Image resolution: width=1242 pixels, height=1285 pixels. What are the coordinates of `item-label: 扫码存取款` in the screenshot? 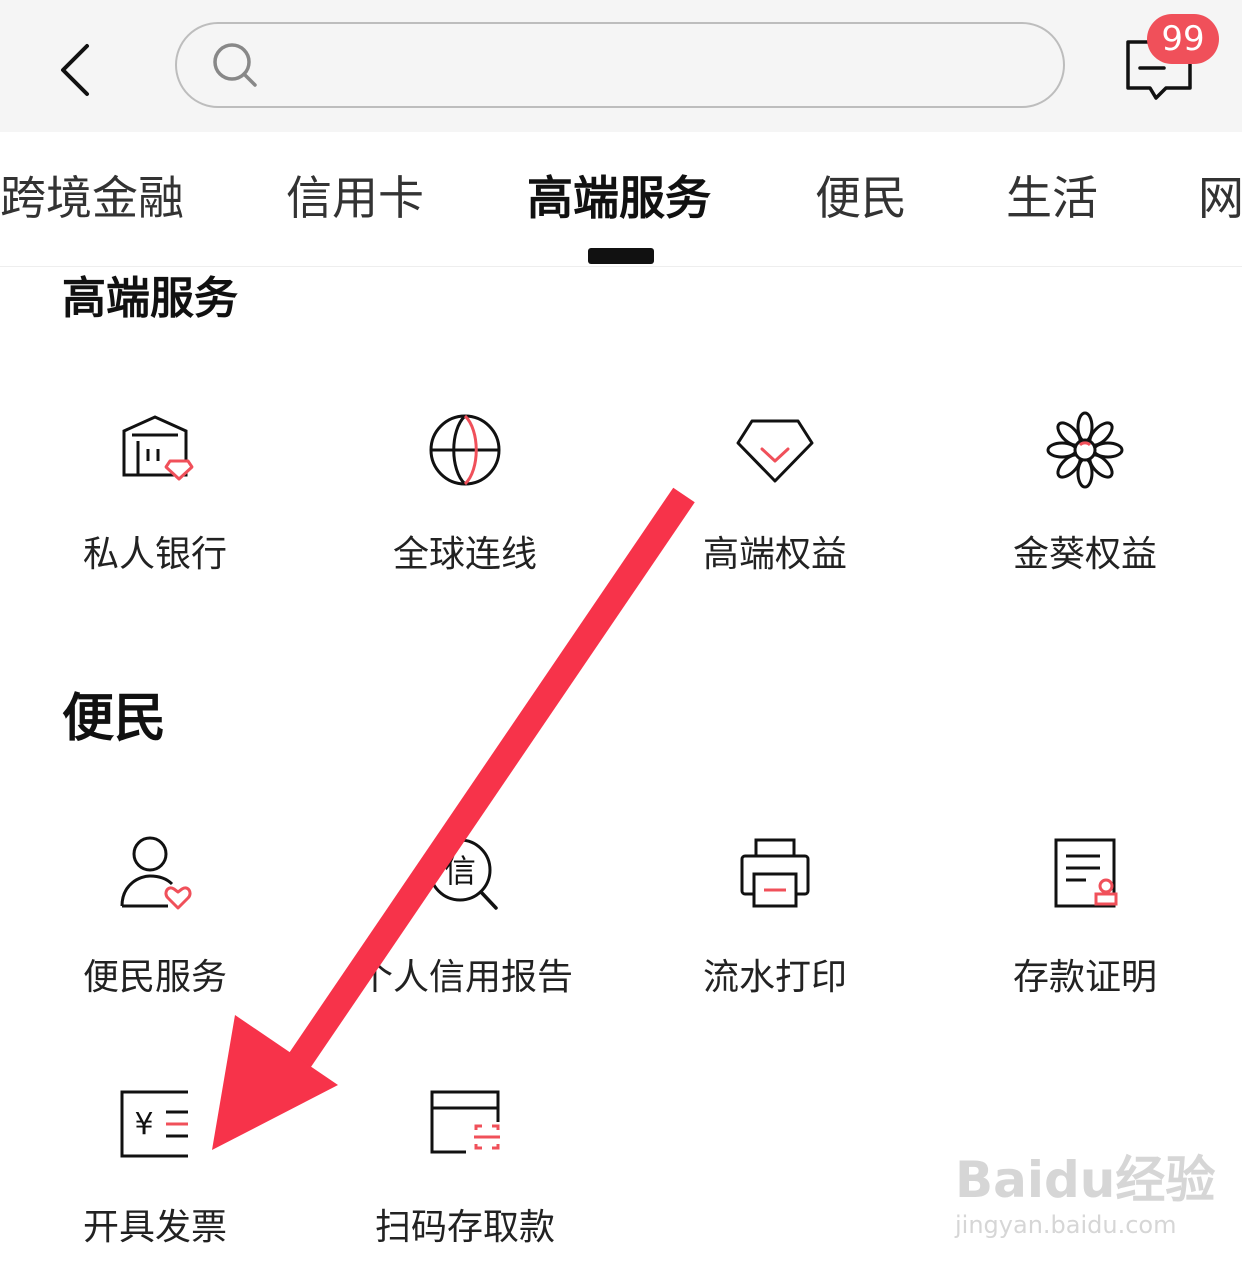 It's located at (464, 1227).